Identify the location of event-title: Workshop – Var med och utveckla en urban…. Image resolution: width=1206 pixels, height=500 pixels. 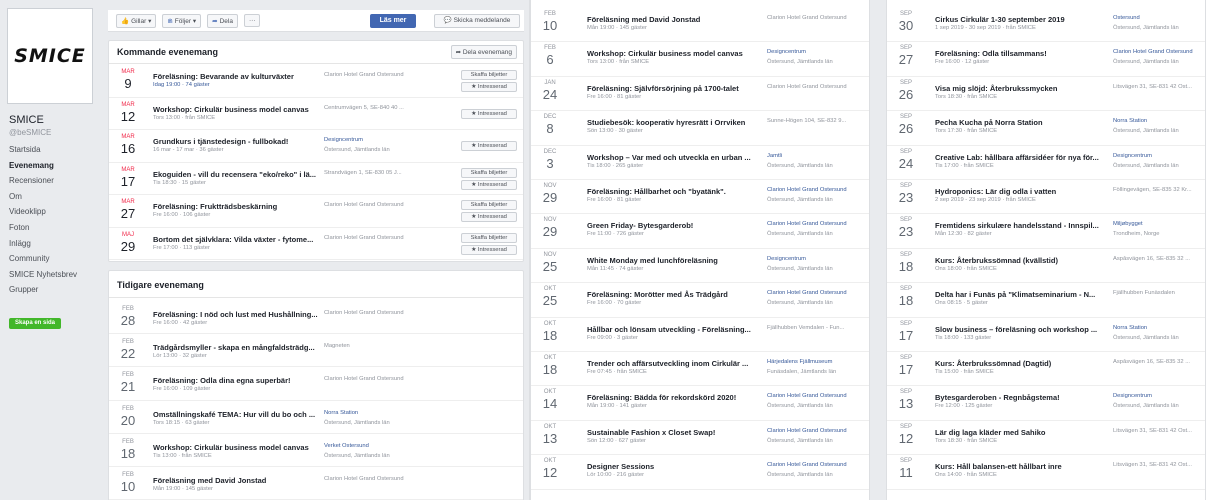
(672, 157).